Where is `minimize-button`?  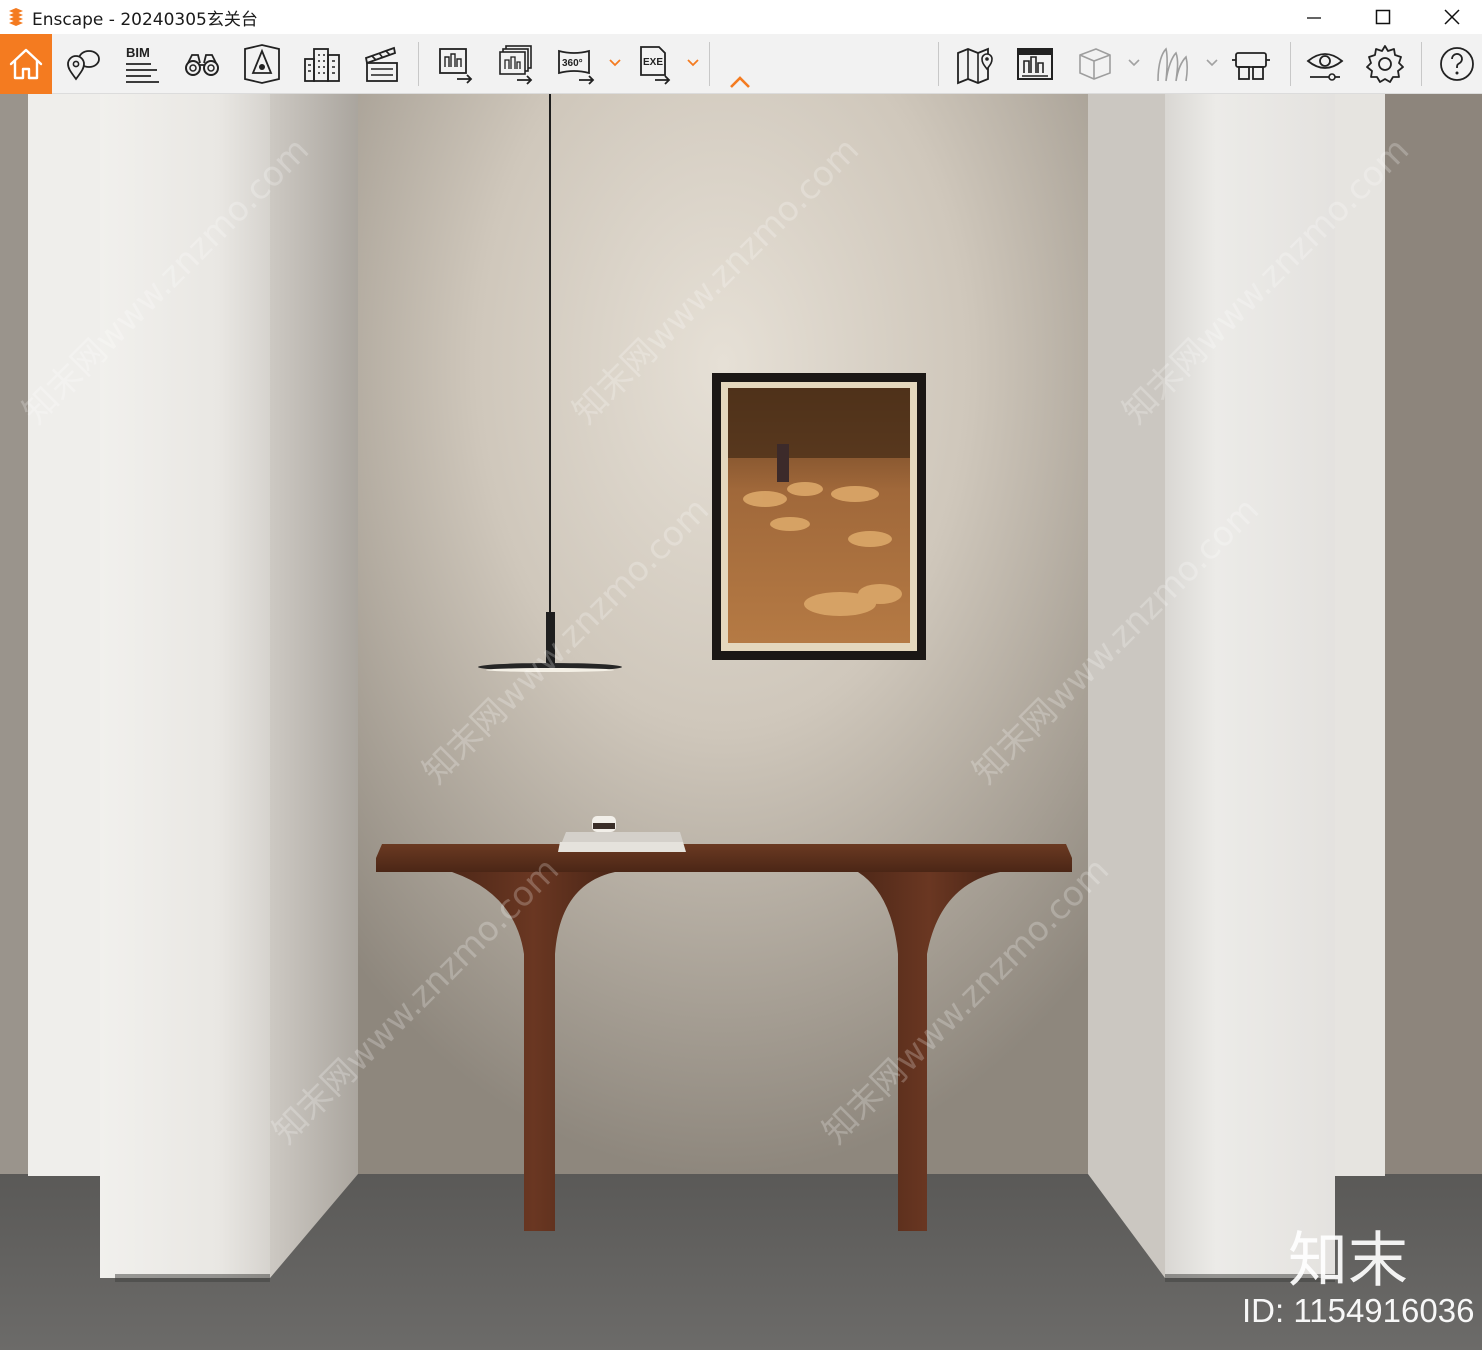
minimize-button is located at coordinates (1314, 17).